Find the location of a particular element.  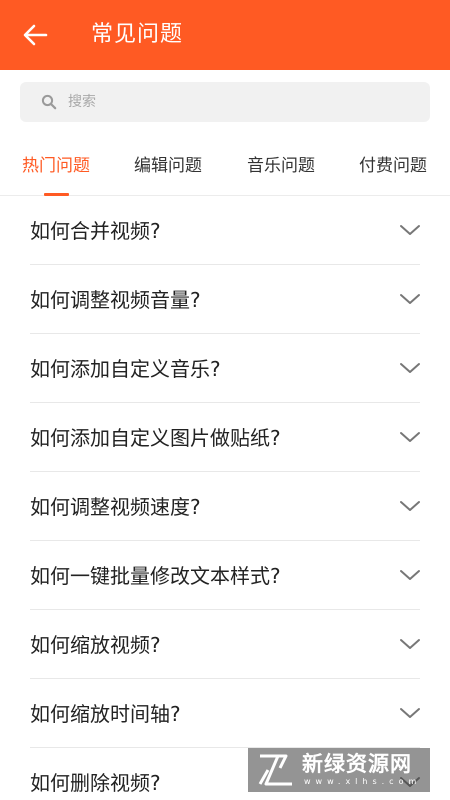

faq-question: 如何合并视频? is located at coordinates (95, 231).